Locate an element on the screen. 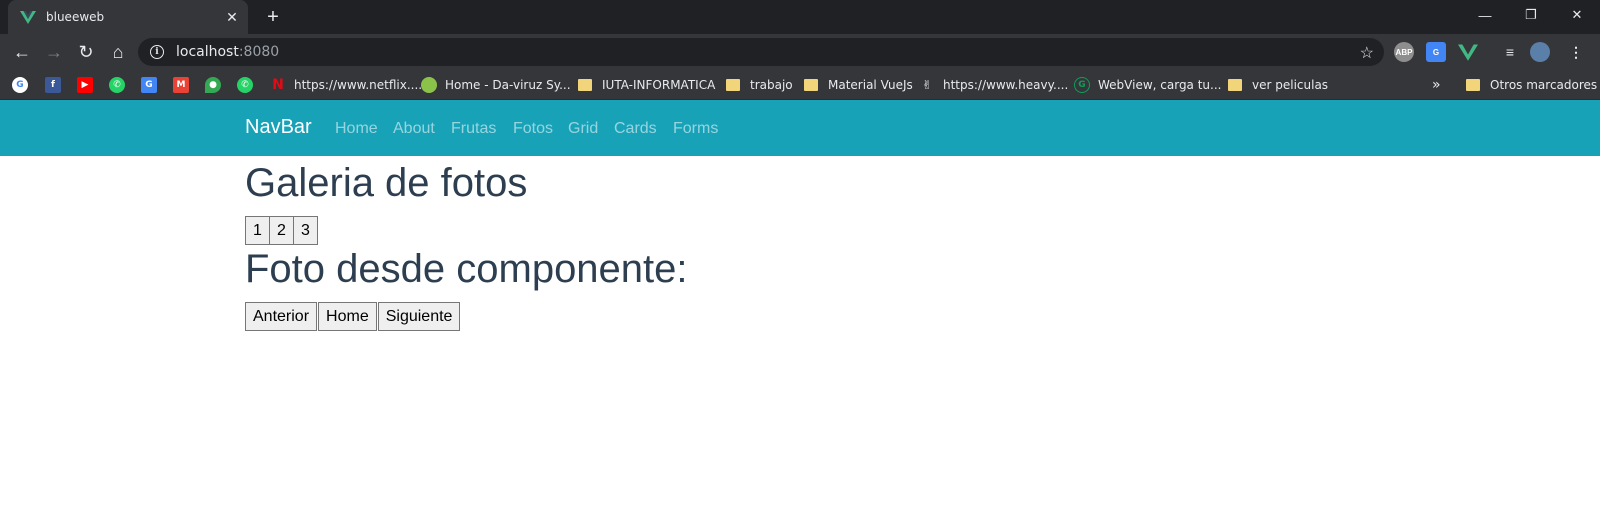  nav-link-forms: Forms is located at coordinates (695, 129).